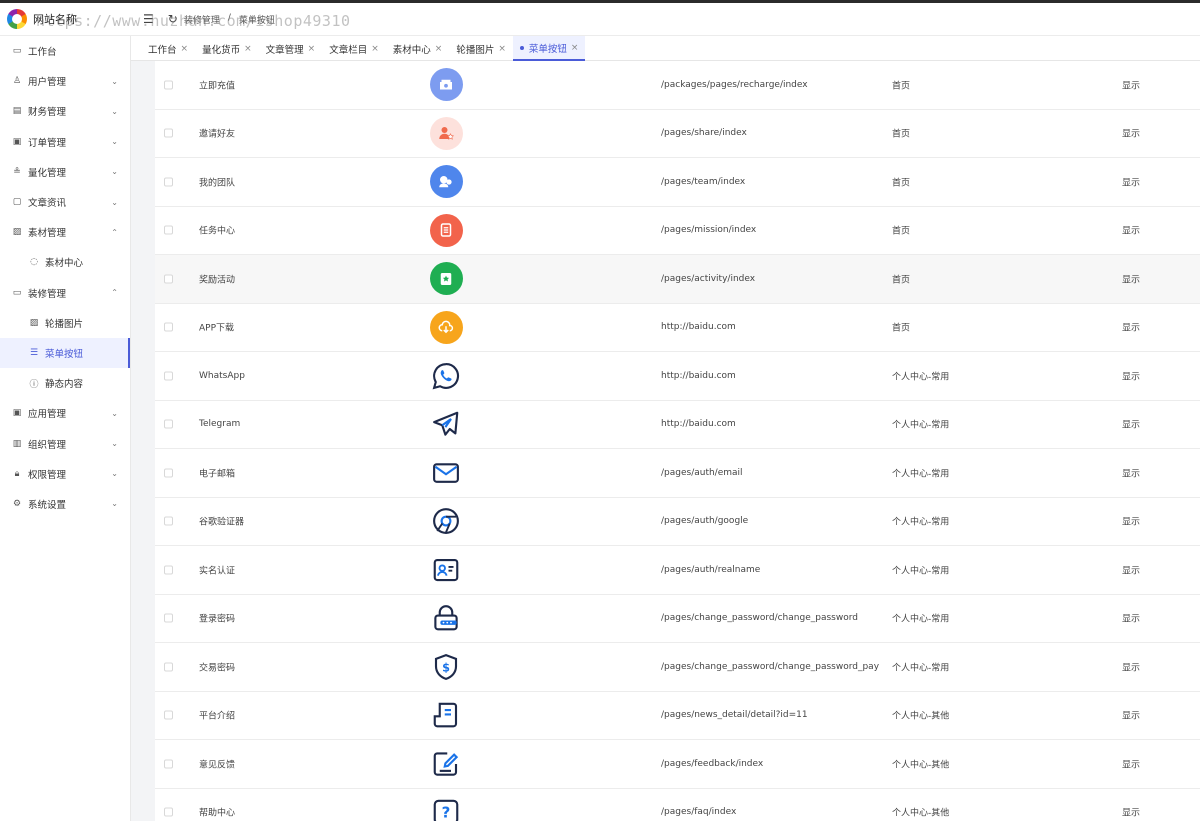 The width and height of the screenshot is (1200, 821). I want to click on sidebar-item-label: 权限管理, so click(47, 475).